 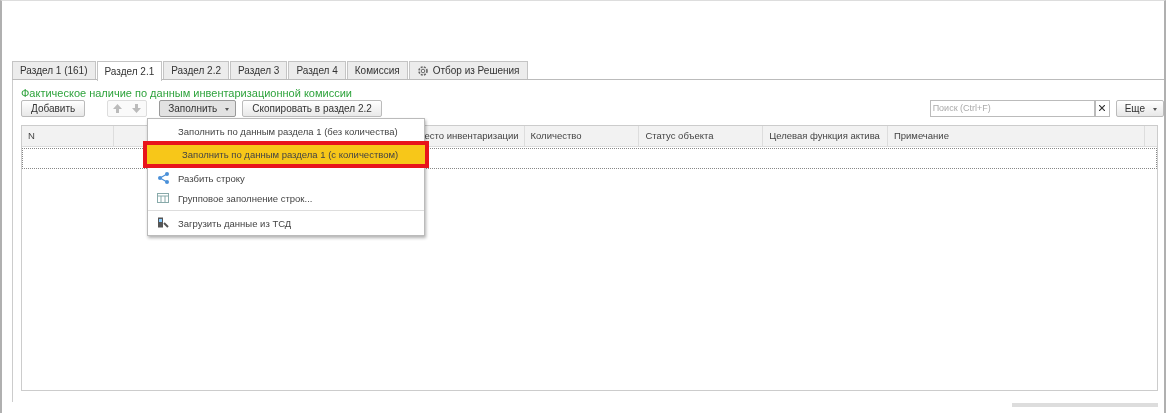 I want to click on column-header: Количество, so click(x=582, y=136).